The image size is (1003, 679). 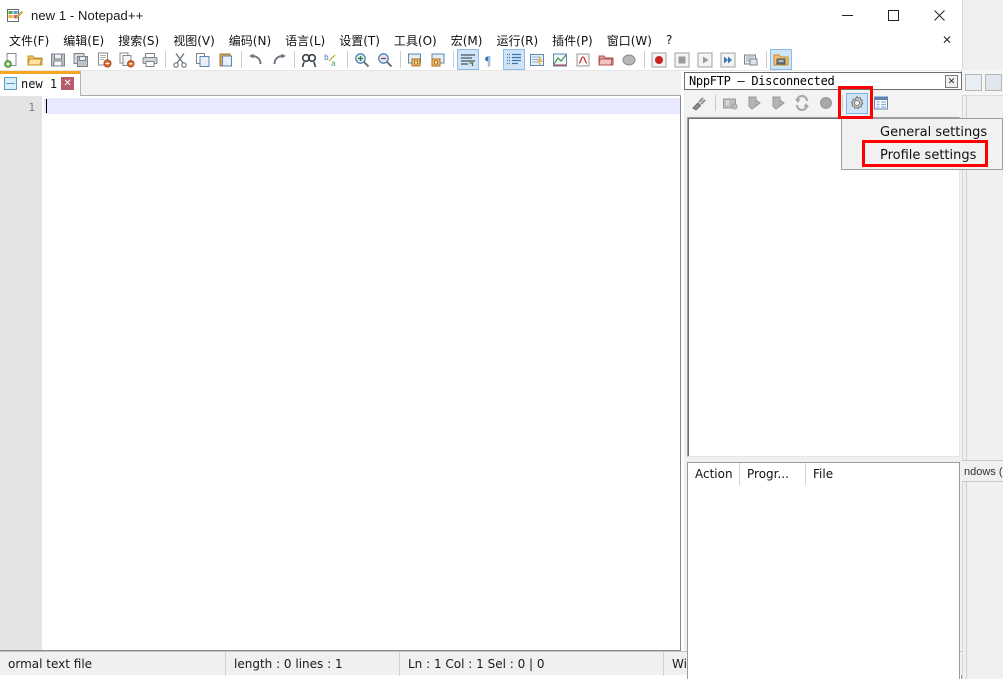 I want to click on menu-plugins: 插件(P), so click(x=572, y=40).